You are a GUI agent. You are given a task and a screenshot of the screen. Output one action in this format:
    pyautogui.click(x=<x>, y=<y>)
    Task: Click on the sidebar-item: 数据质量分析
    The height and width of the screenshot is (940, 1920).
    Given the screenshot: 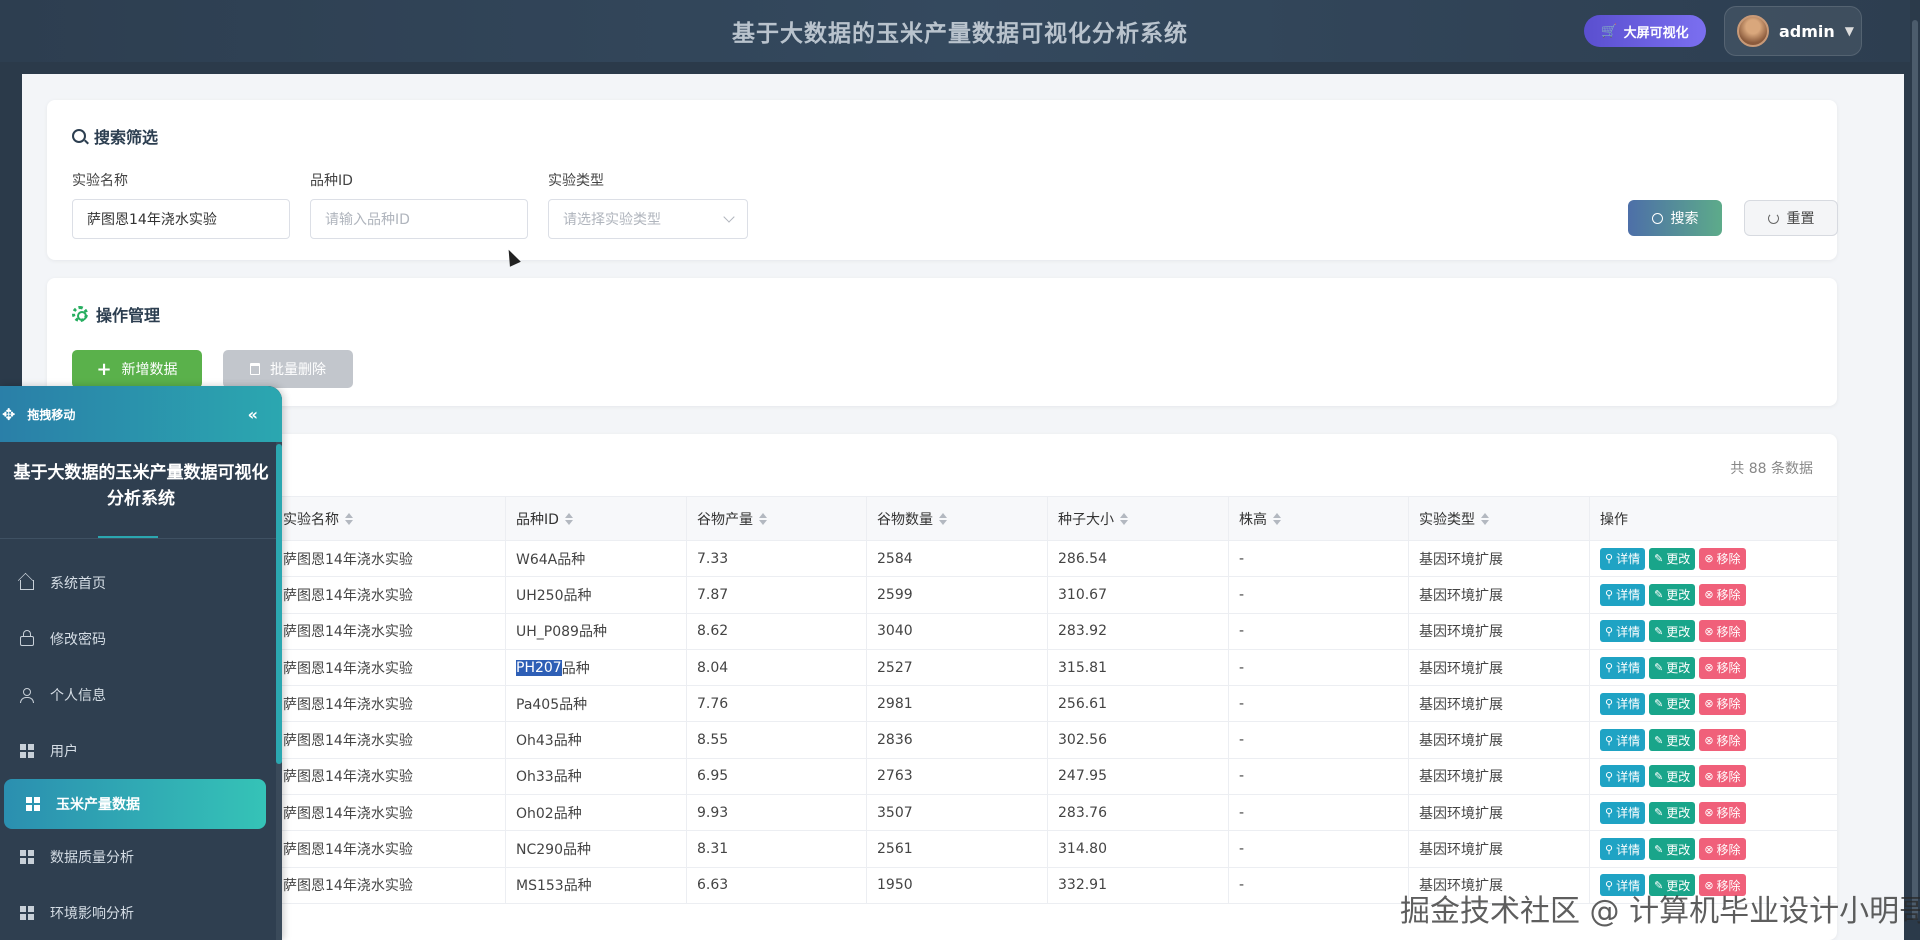 What is the action you would take?
    pyautogui.click(x=141, y=857)
    